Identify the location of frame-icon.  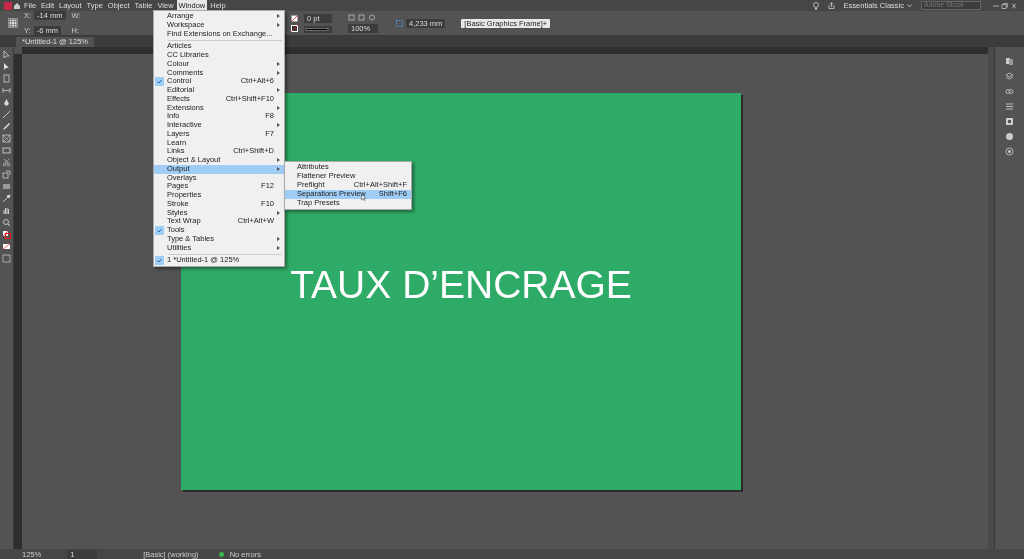
(6, 138).